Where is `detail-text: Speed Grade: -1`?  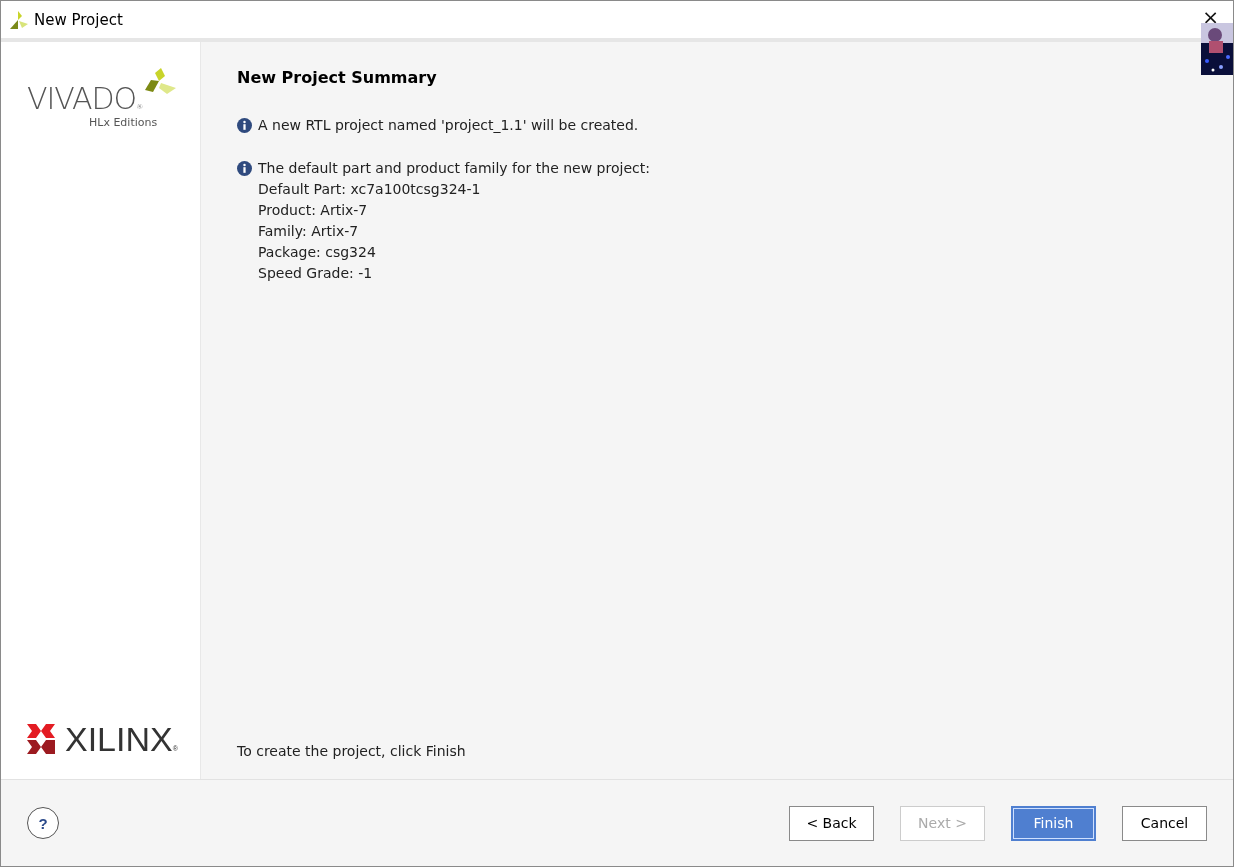
detail-text: Speed Grade: -1 is located at coordinates (316, 273).